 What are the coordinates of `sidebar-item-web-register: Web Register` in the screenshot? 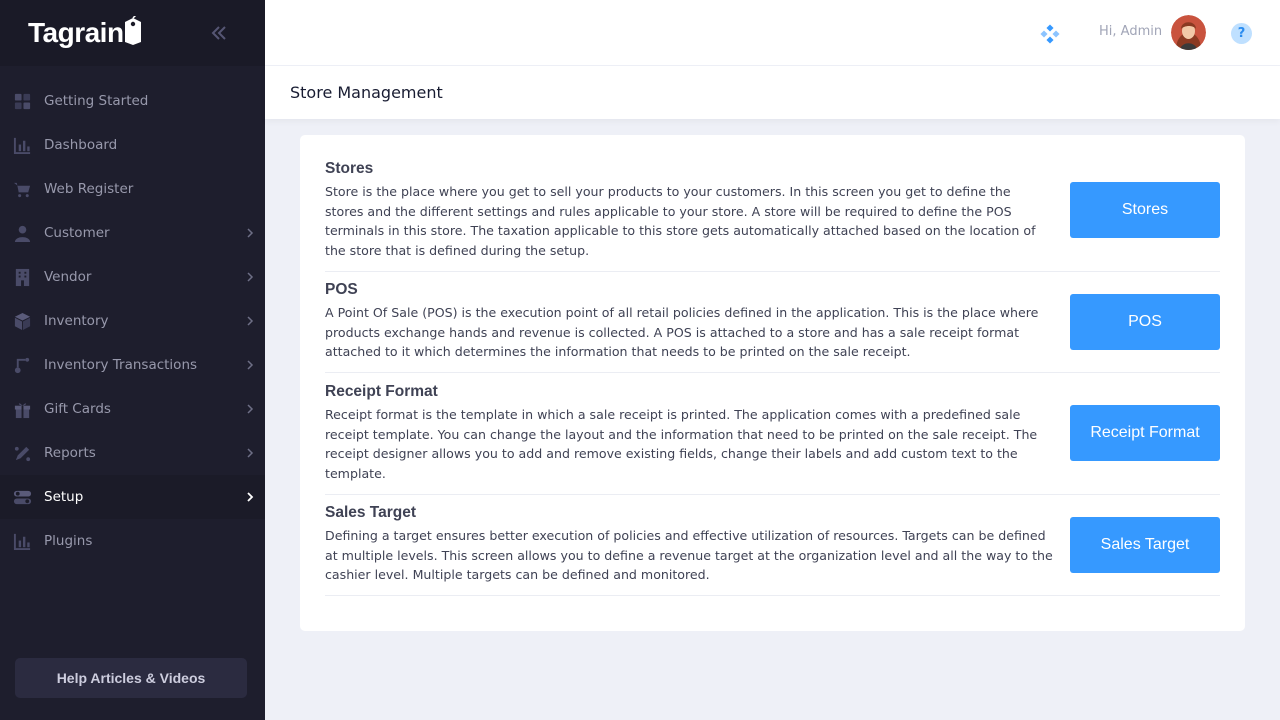 It's located at (132, 189).